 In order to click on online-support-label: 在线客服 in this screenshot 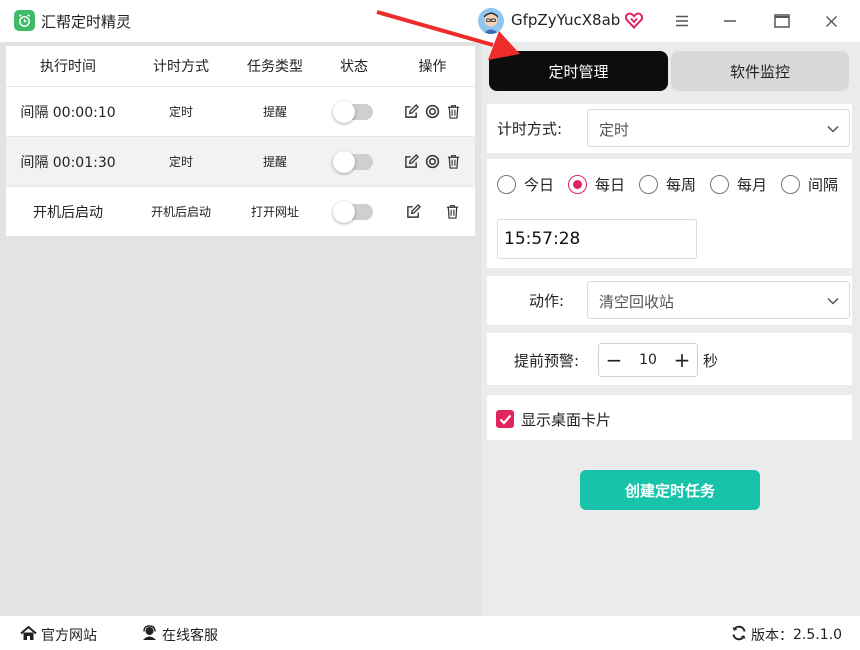, I will do `click(190, 636)`.